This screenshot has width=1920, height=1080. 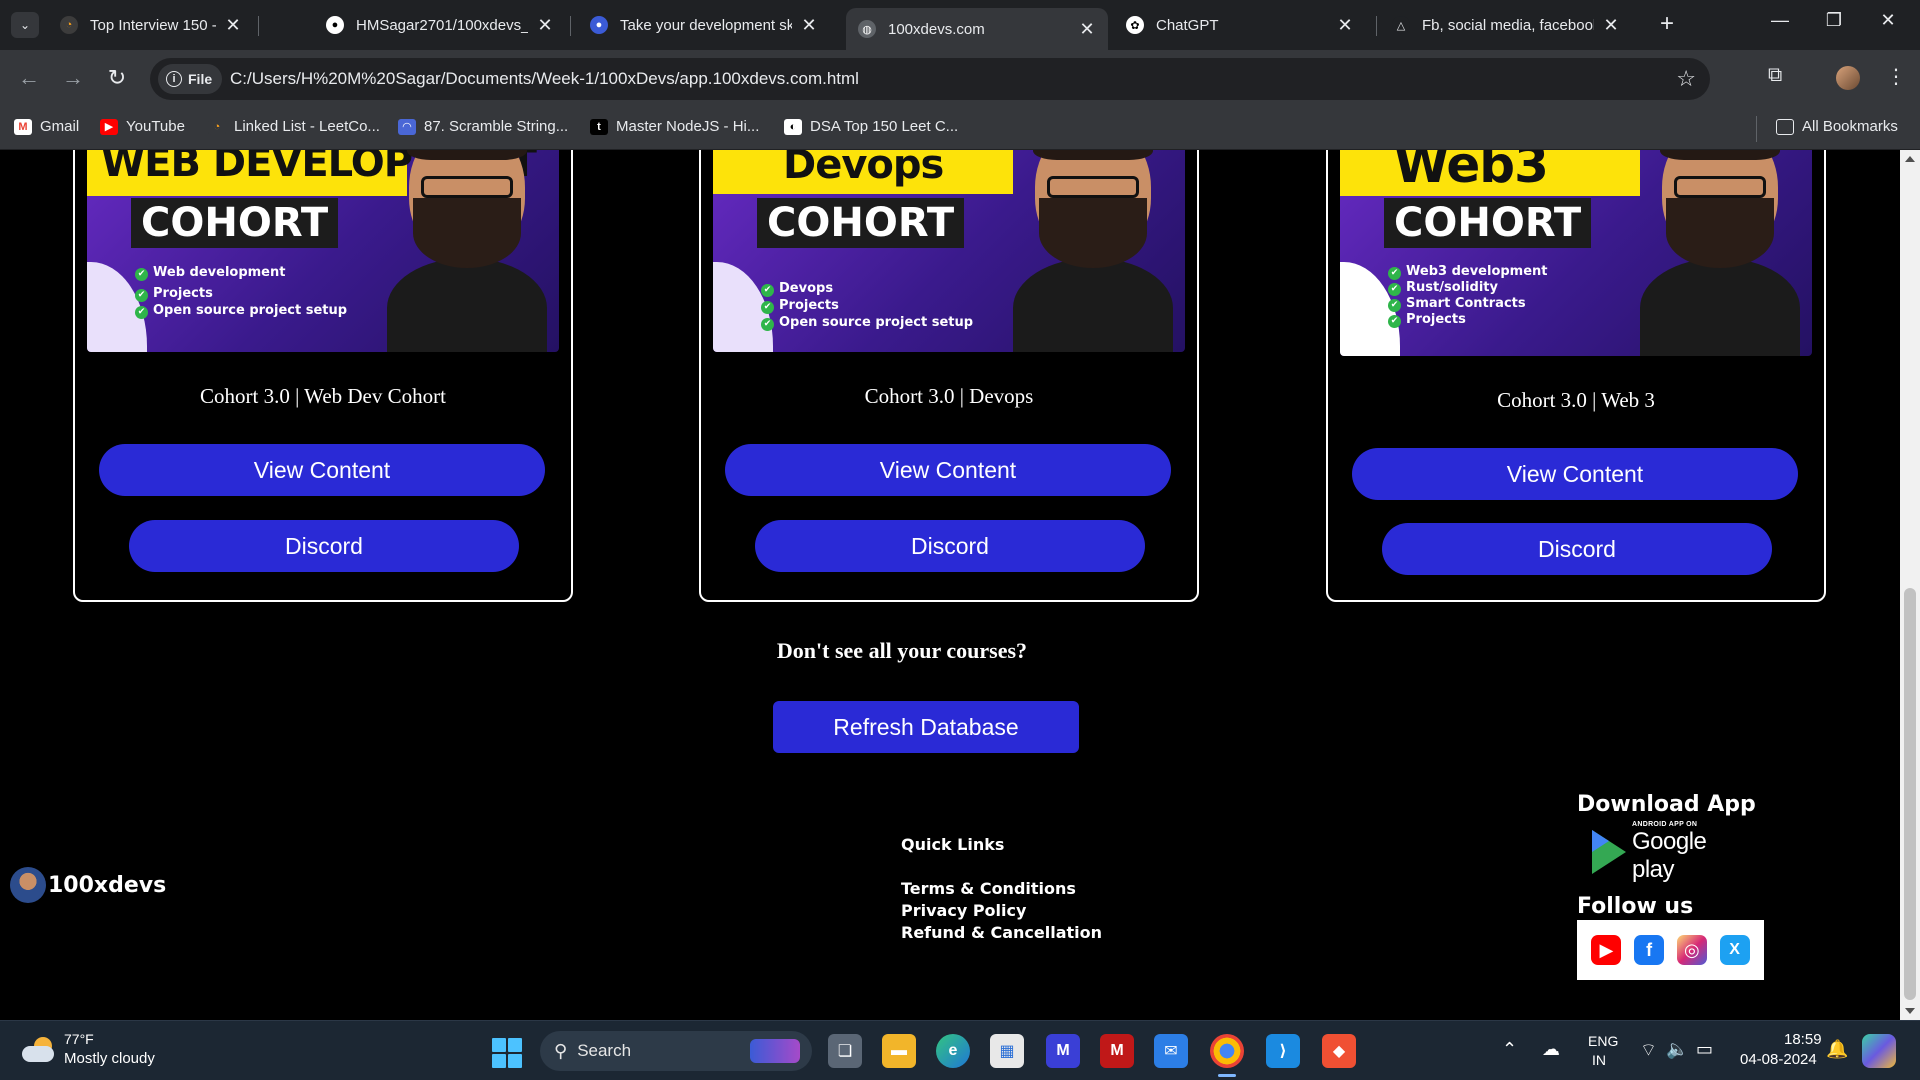 I want to click on site-info-label: File, so click(x=200, y=79).